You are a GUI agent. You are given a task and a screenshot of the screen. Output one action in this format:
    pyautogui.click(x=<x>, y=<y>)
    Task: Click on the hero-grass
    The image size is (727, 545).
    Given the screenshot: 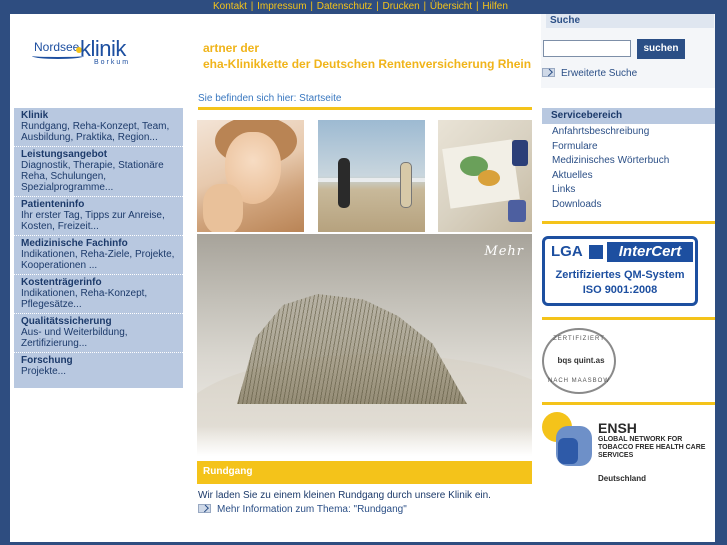 What is the action you would take?
    pyautogui.click(x=352, y=349)
    